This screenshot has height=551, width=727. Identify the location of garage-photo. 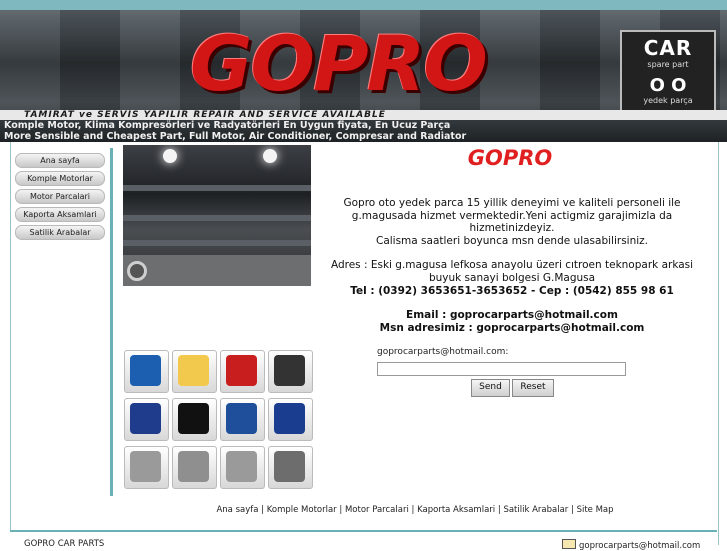
(217, 215).